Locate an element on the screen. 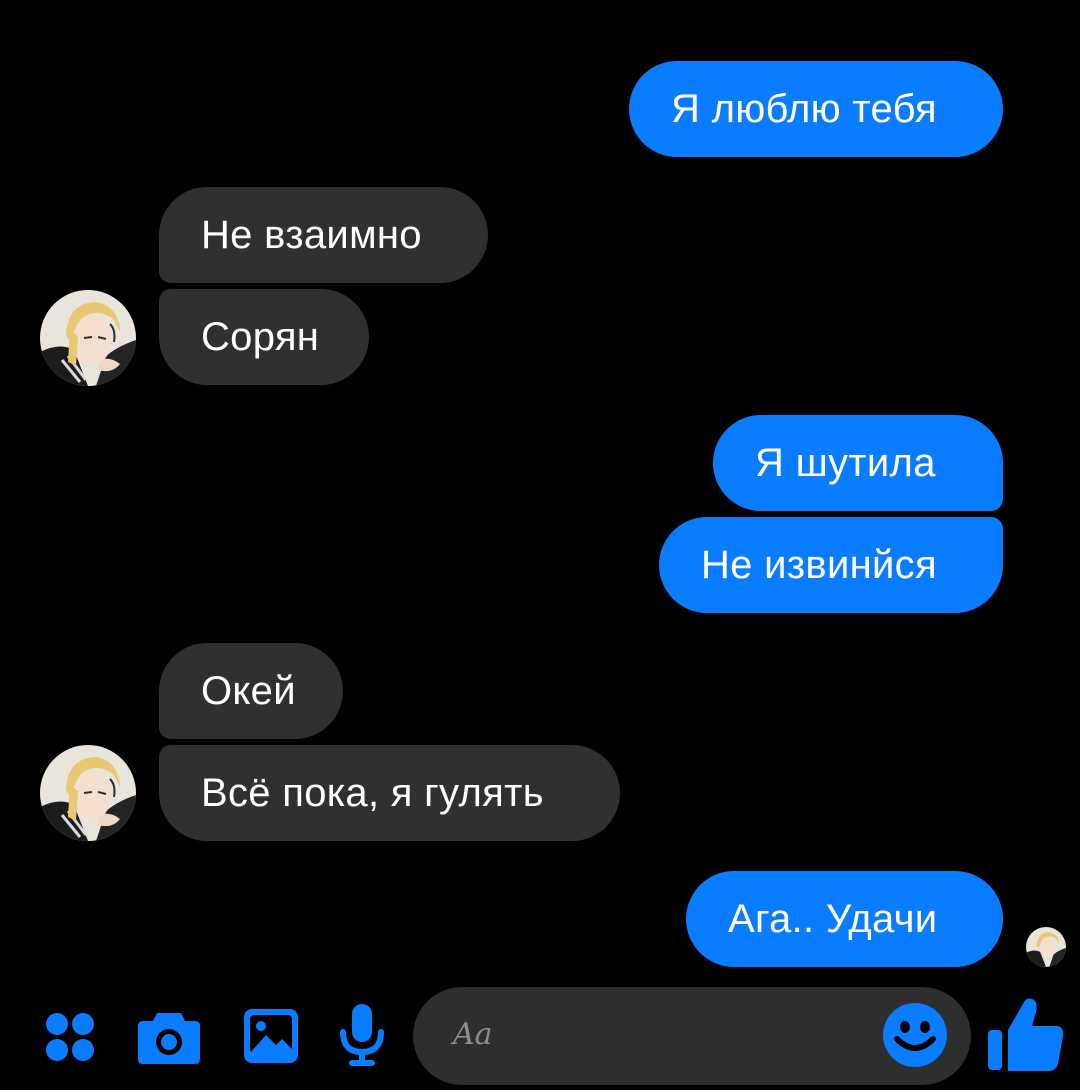 This screenshot has width=1080, height=1090. emoji-button is located at coordinates (915, 1037).